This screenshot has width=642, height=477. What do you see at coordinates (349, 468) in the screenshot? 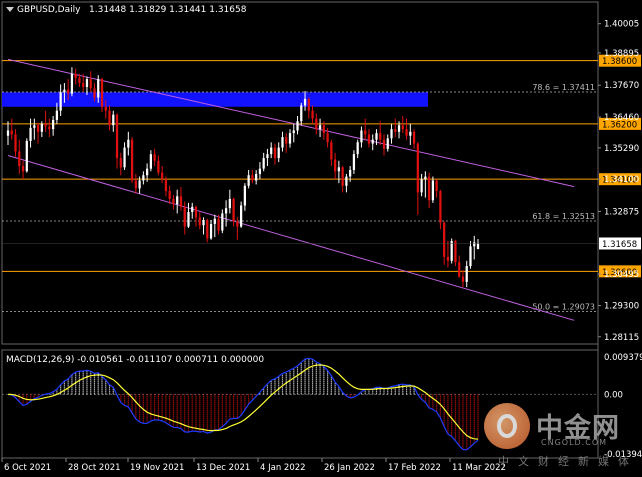
I see `time-tick-label: 26 Jan 2022` at bounding box center [349, 468].